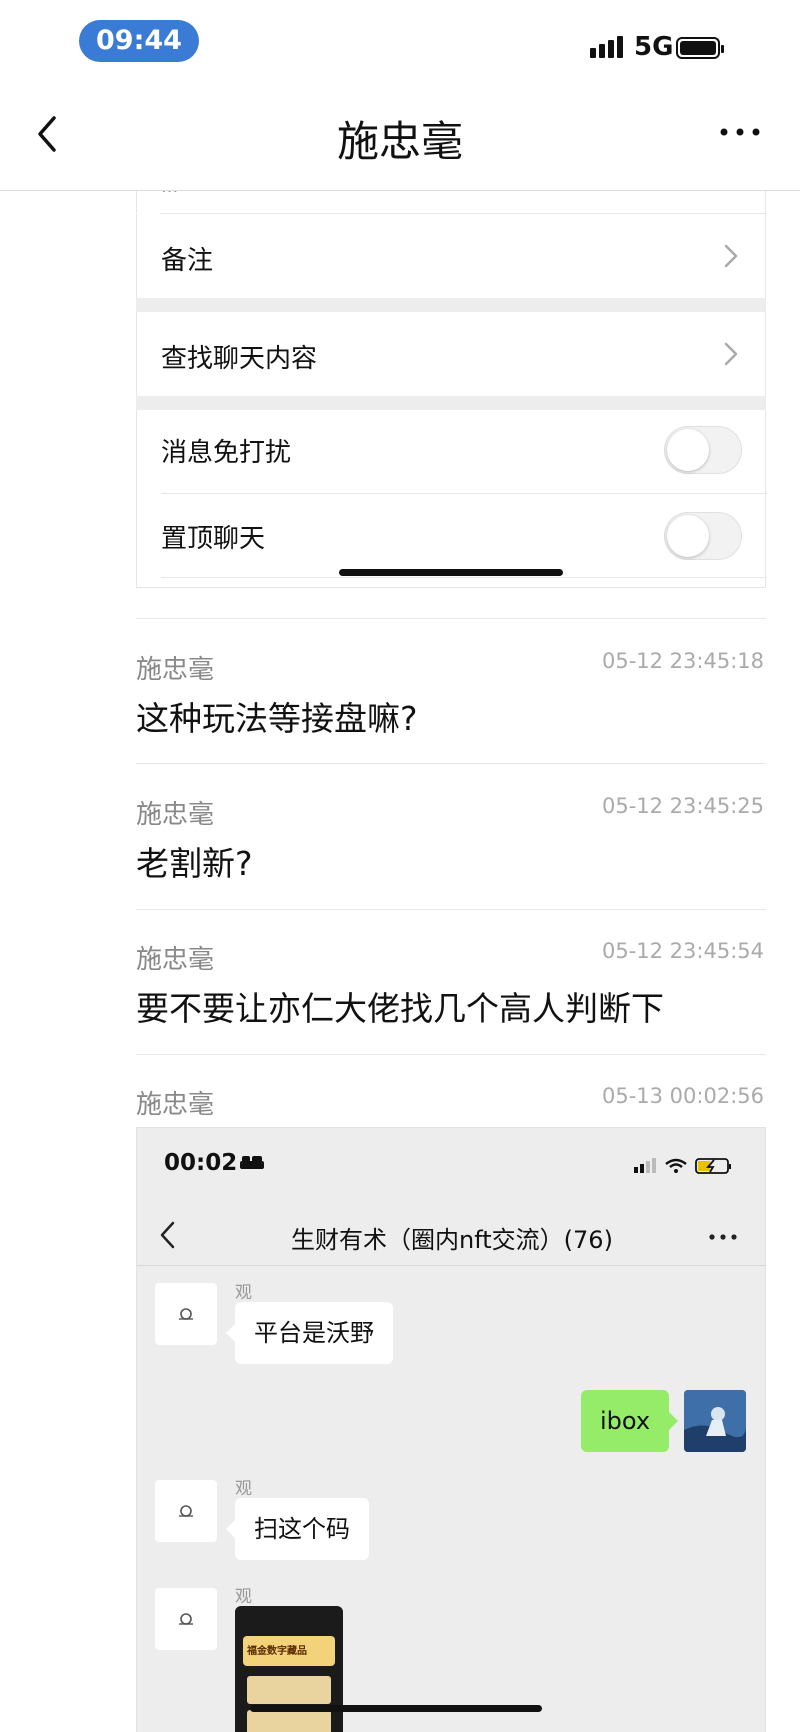  I want to click on pin-toggle, so click(703, 536).